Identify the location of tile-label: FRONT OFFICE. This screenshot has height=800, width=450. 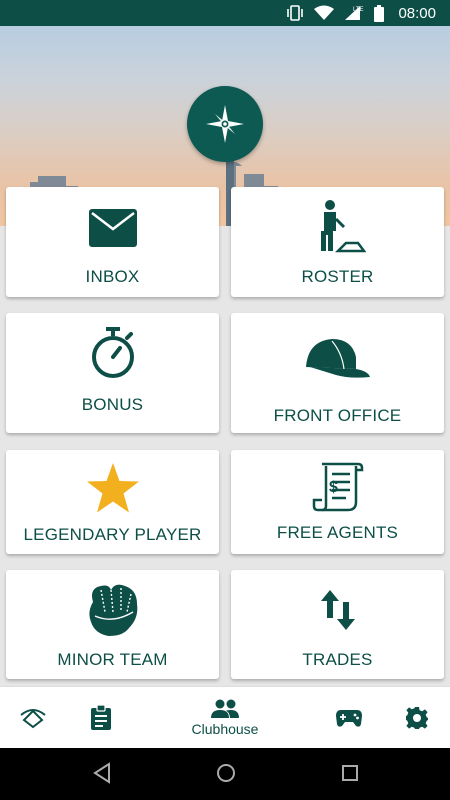
(337, 415).